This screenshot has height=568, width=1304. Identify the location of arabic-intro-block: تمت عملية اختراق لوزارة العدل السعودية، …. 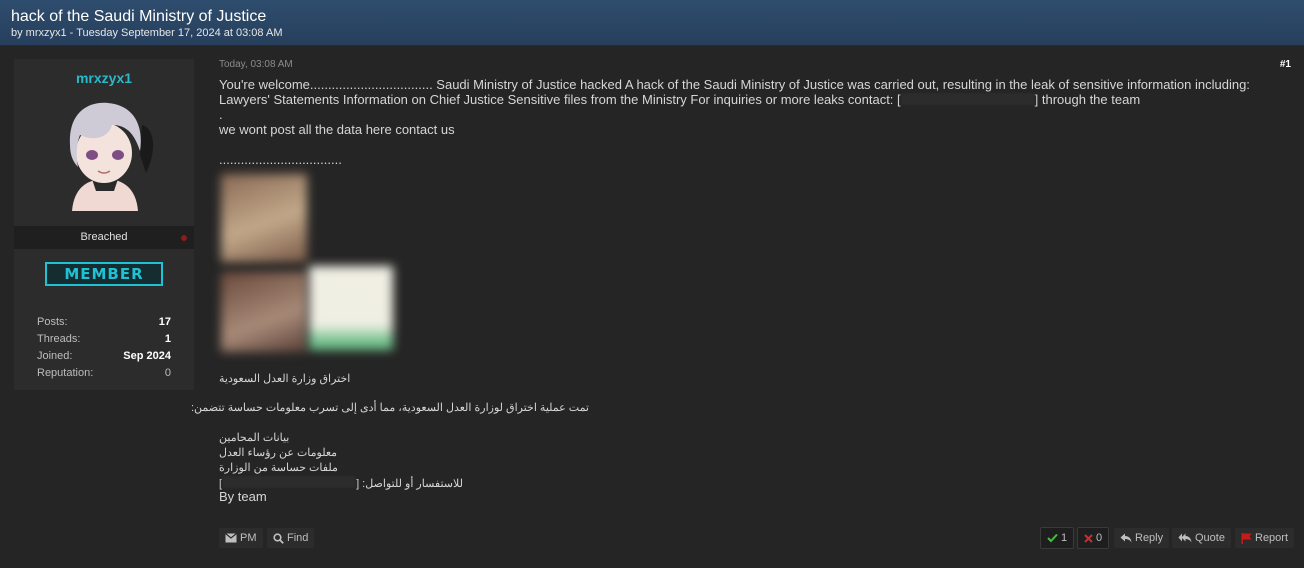
(389, 408).